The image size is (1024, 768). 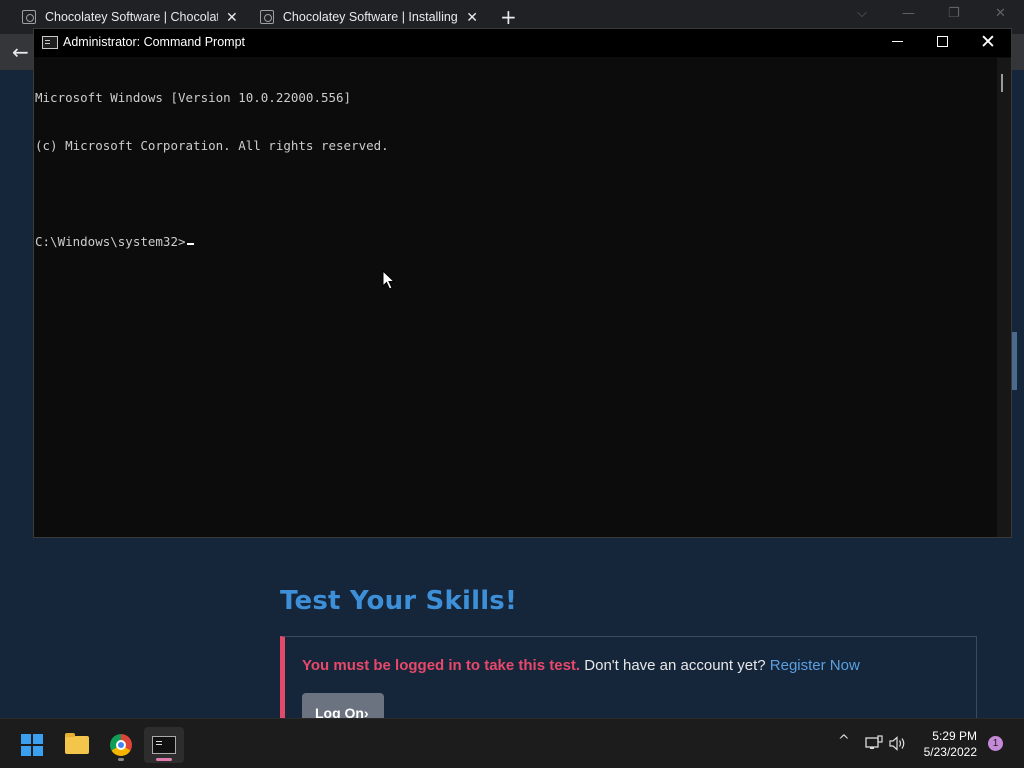 I want to click on back-arrow-icon: ←, so click(x=20, y=52).